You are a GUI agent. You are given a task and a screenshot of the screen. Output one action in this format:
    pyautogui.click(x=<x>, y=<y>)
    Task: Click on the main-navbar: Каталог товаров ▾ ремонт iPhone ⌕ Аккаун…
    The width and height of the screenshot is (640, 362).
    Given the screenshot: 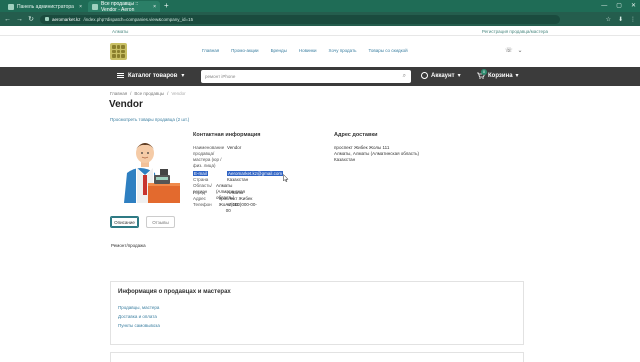 What is the action you would take?
    pyautogui.click(x=320, y=76)
    